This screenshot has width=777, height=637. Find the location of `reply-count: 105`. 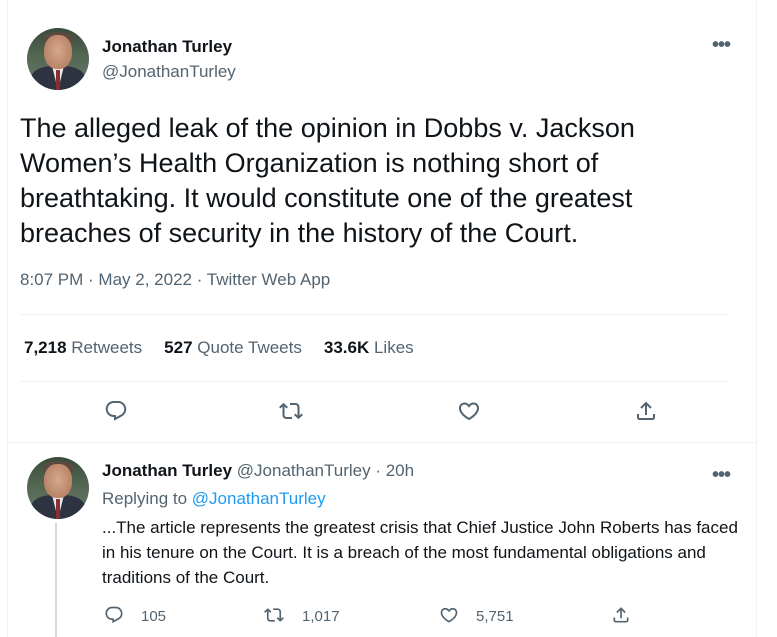

reply-count: 105 is located at coordinates (154, 616).